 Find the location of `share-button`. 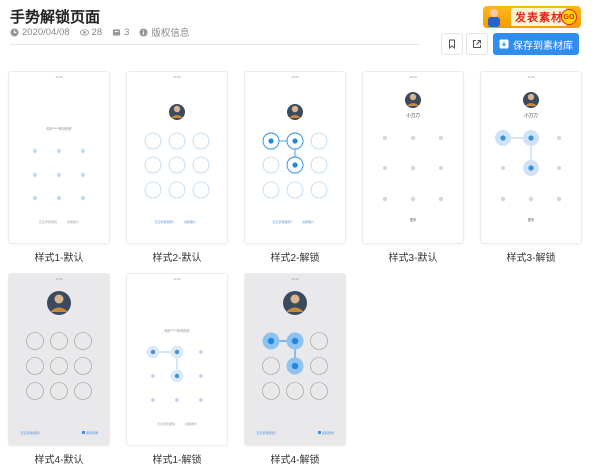

share-button is located at coordinates (477, 44).